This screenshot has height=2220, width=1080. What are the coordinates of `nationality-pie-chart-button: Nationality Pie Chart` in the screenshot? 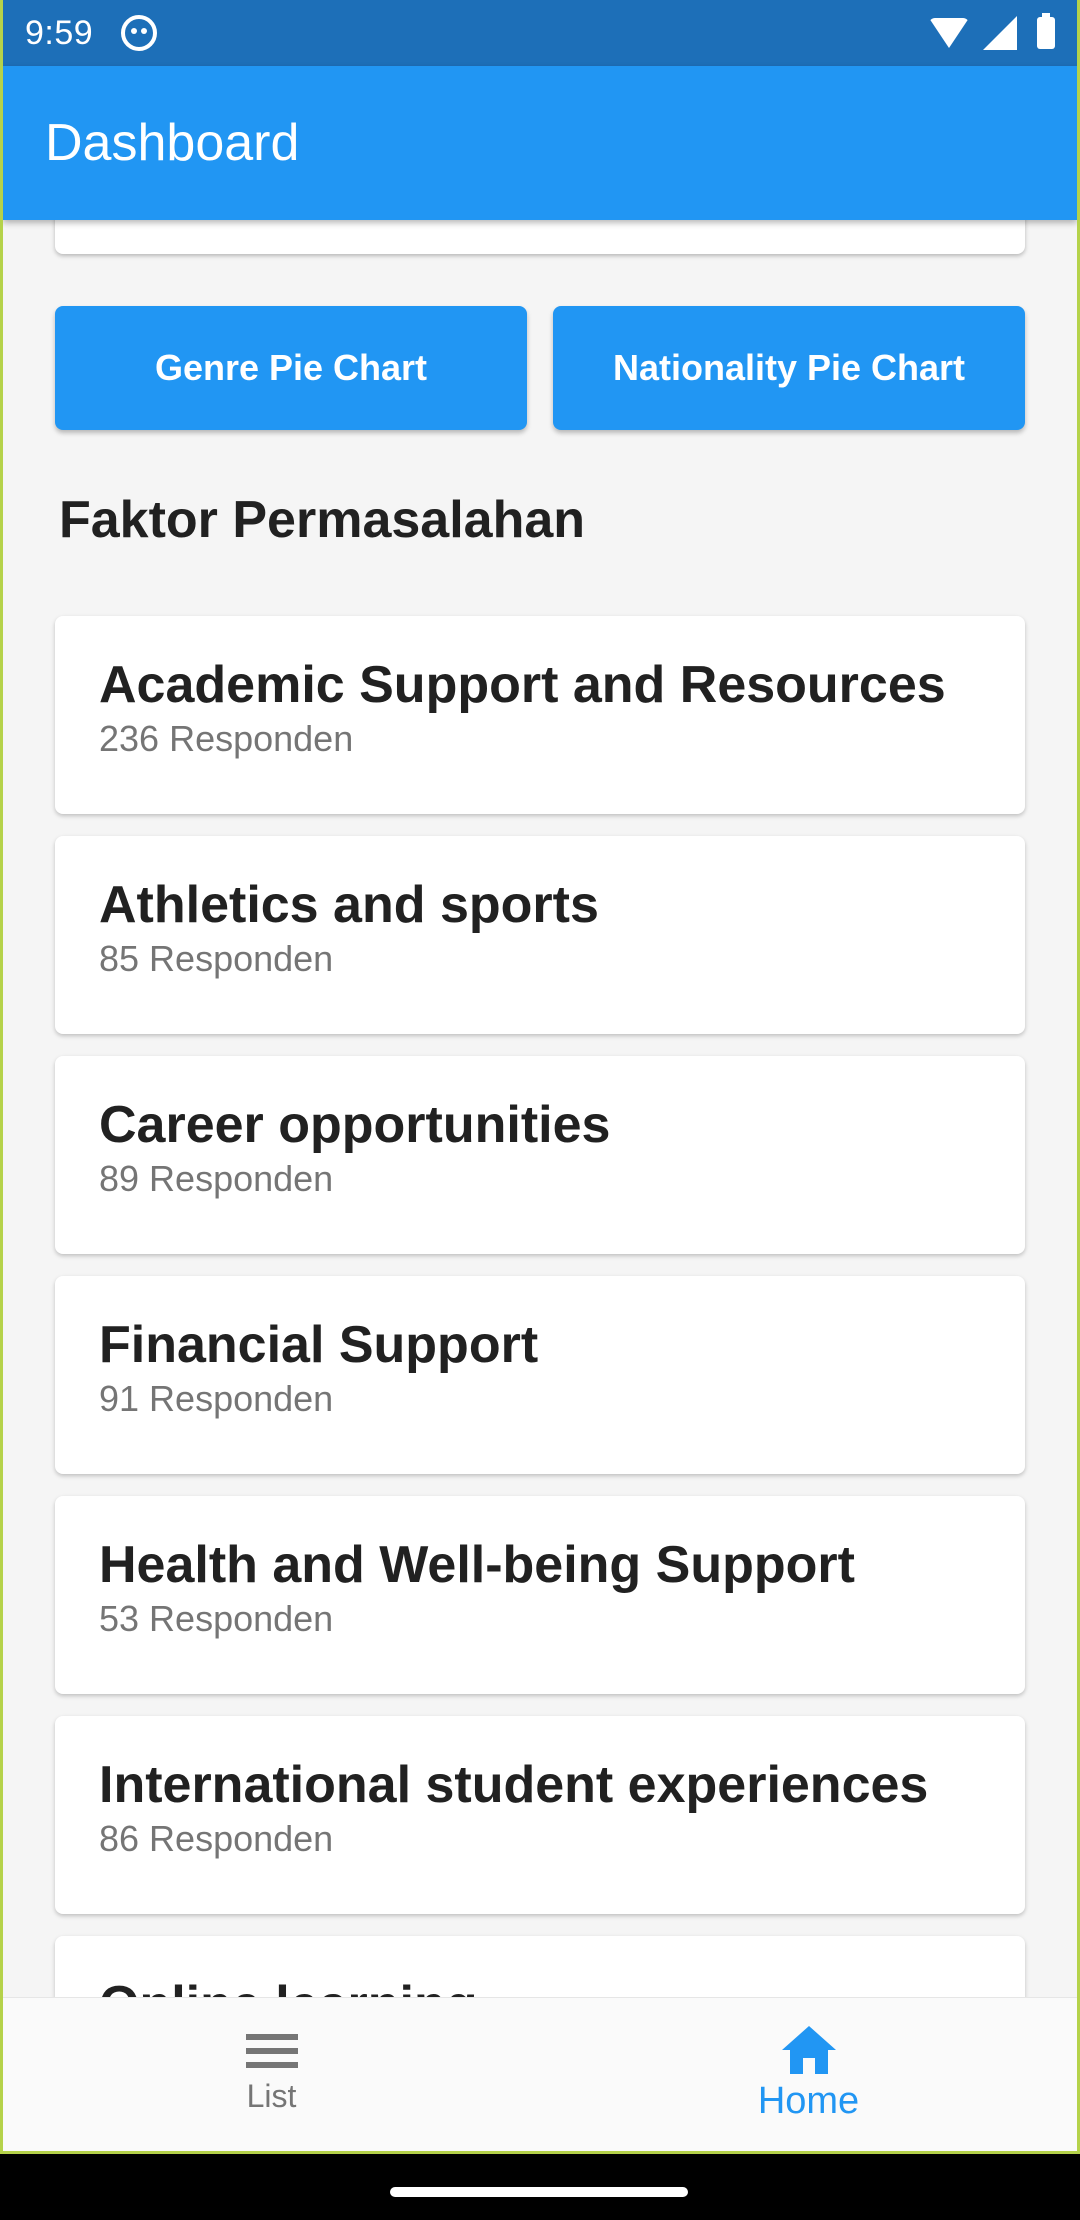 It's located at (789, 368).